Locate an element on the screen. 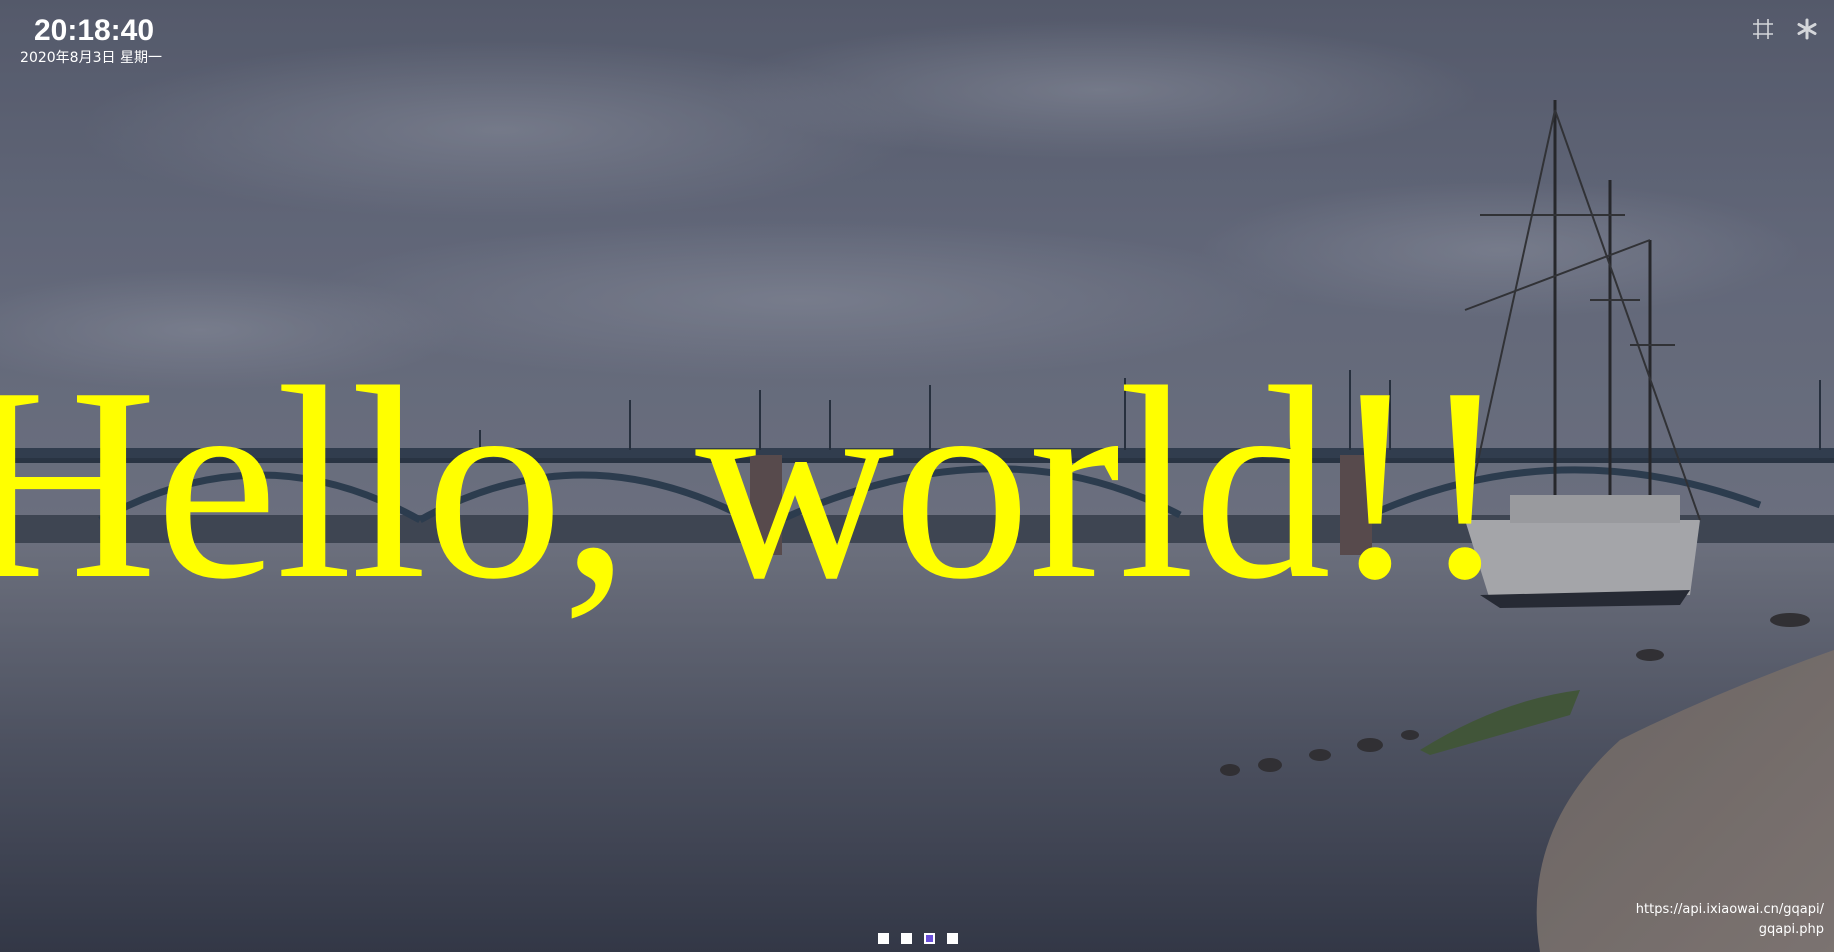  wallpaper-pager is located at coordinates (918, 938).